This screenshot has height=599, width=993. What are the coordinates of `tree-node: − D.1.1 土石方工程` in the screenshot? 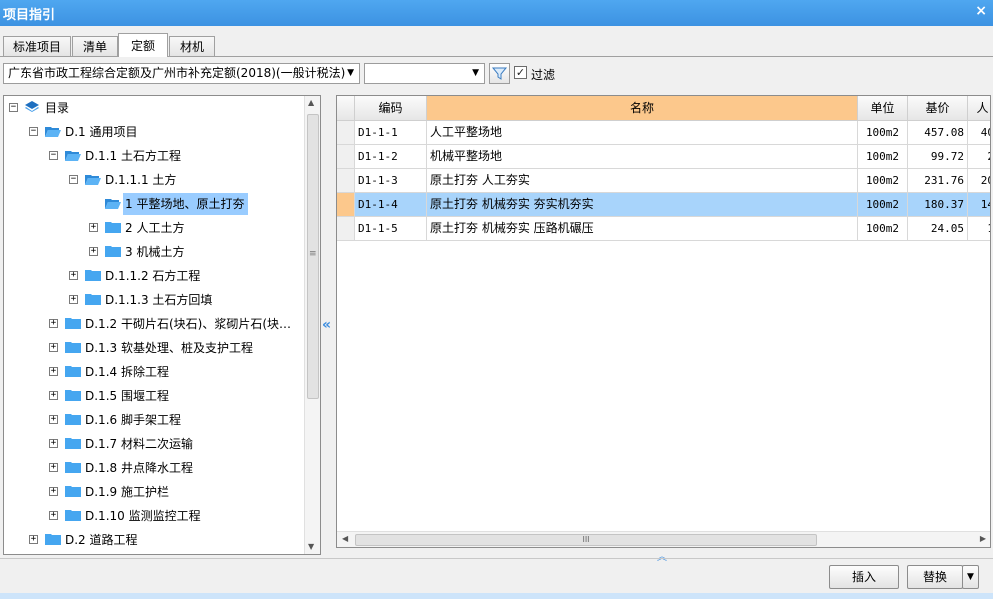 It's located at (154, 156).